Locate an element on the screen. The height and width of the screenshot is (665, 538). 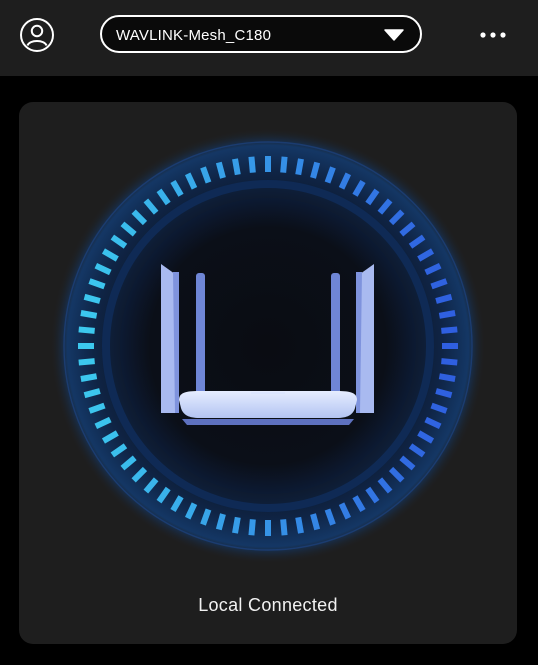
account-circle-icon is located at coordinates (37, 35).